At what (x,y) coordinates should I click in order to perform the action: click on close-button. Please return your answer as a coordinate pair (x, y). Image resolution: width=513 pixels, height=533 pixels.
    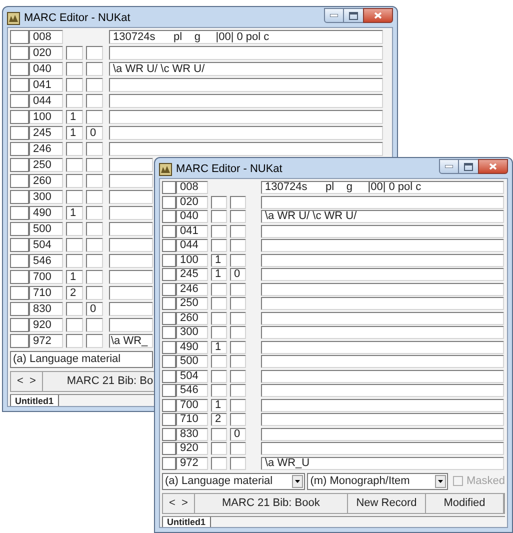
    Looking at the image, I should click on (493, 166).